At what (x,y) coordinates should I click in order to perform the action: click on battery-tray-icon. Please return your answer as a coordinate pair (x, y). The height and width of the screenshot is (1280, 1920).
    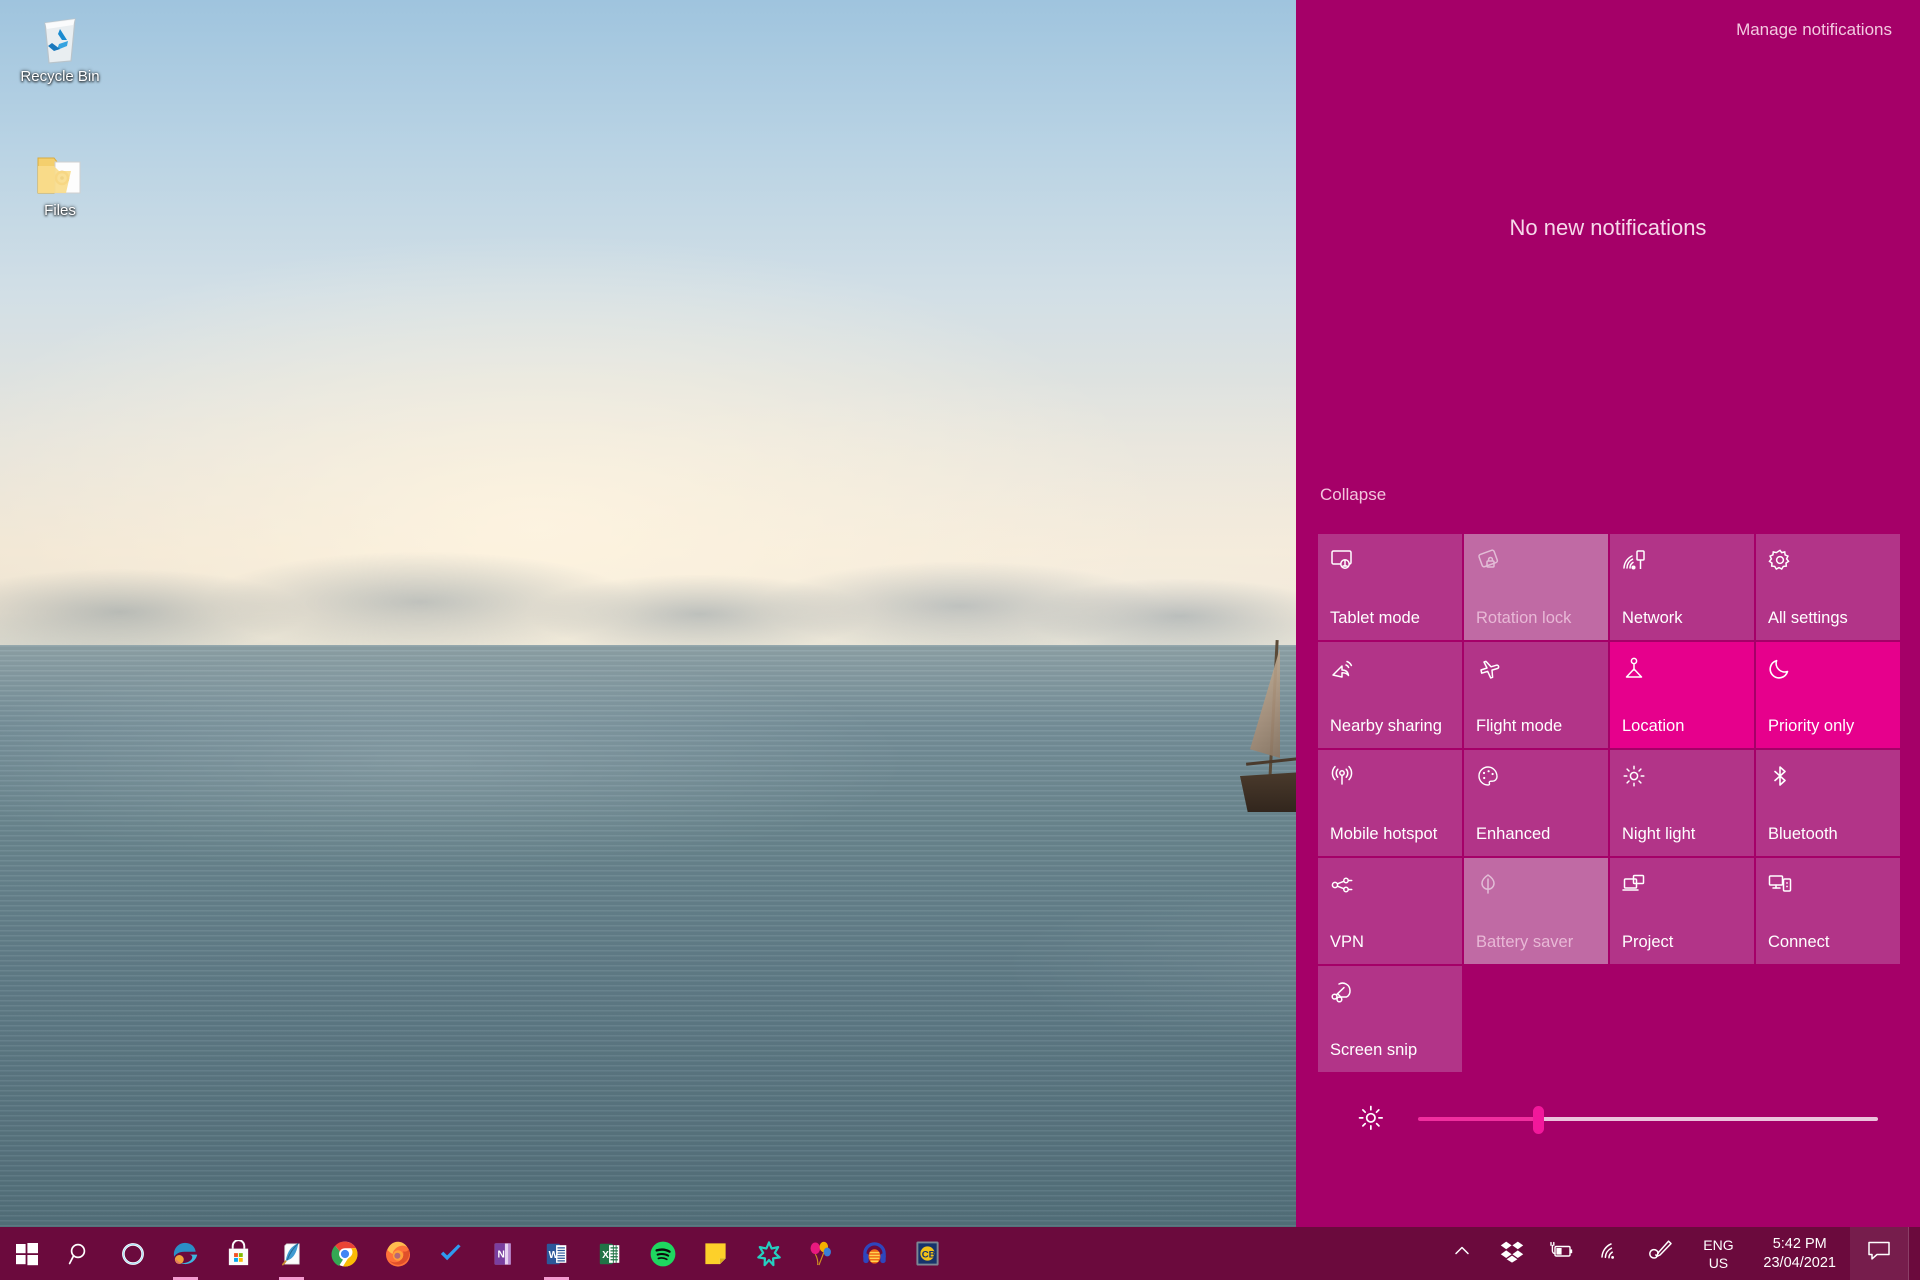
    Looking at the image, I should click on (1562, 1253).